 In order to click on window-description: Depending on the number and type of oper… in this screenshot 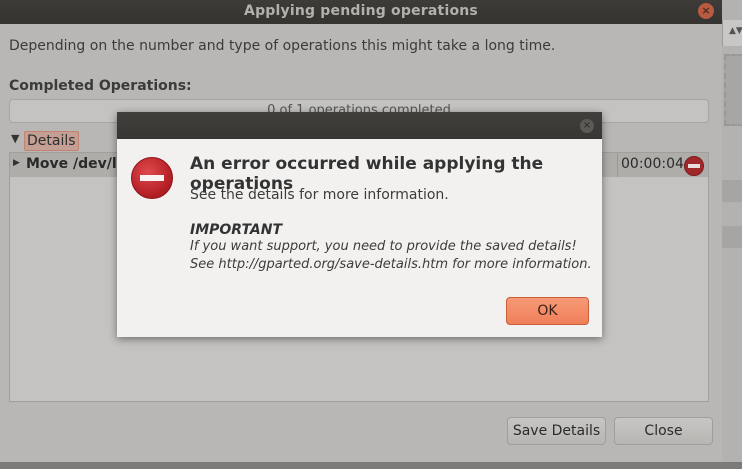, I will do `click(282, 46)`.